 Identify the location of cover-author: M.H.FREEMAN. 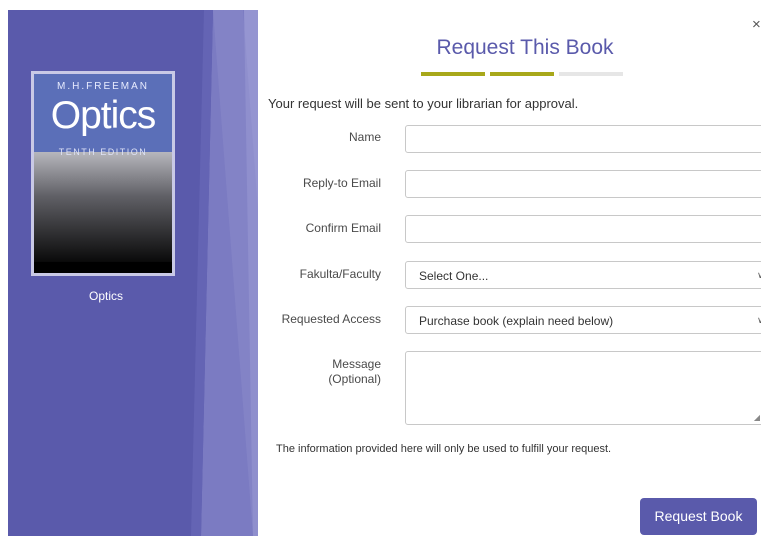
(103, 86).